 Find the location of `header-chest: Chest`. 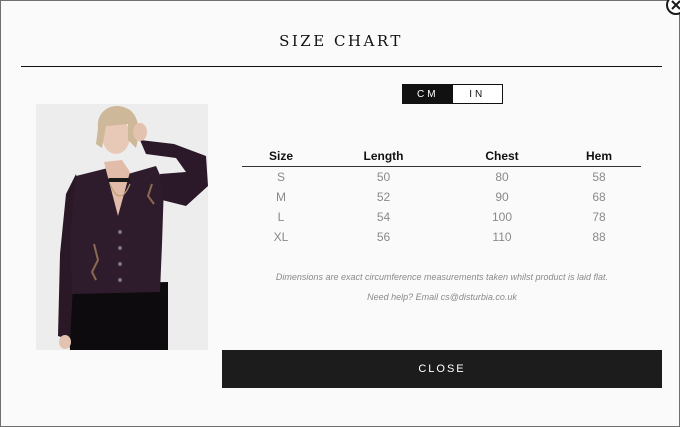

header-chest: Chest is located at coordinates (502, 157).